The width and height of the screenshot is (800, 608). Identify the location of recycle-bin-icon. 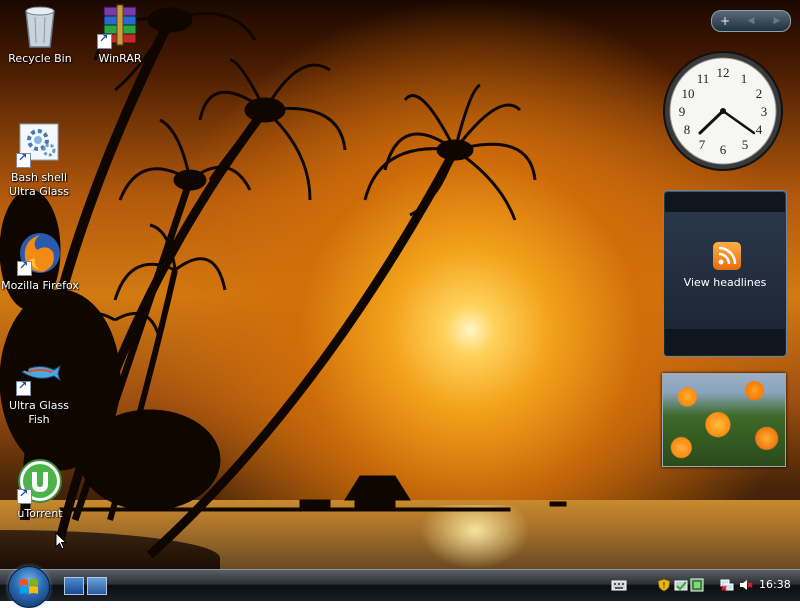
(40, 26).